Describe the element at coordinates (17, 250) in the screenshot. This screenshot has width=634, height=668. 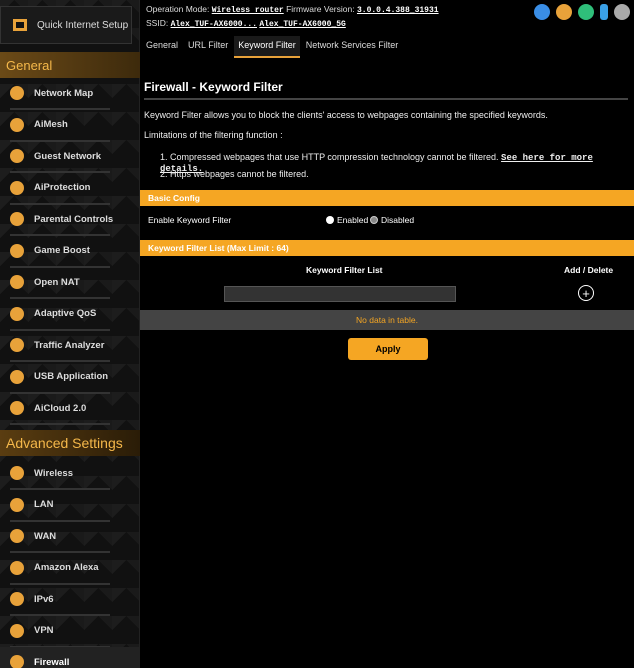
I see `rocket-icon` at that location.